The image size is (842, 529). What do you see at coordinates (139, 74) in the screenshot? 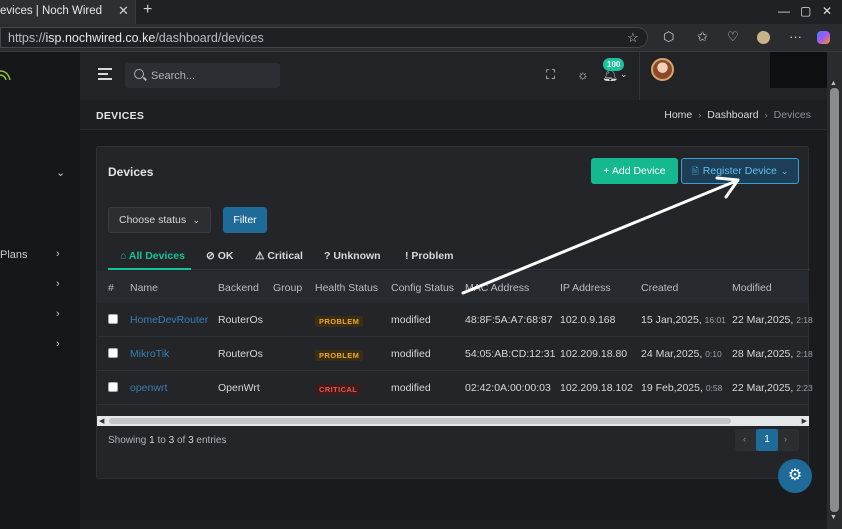
I see `search-icon` at bounding box center [139, 74].